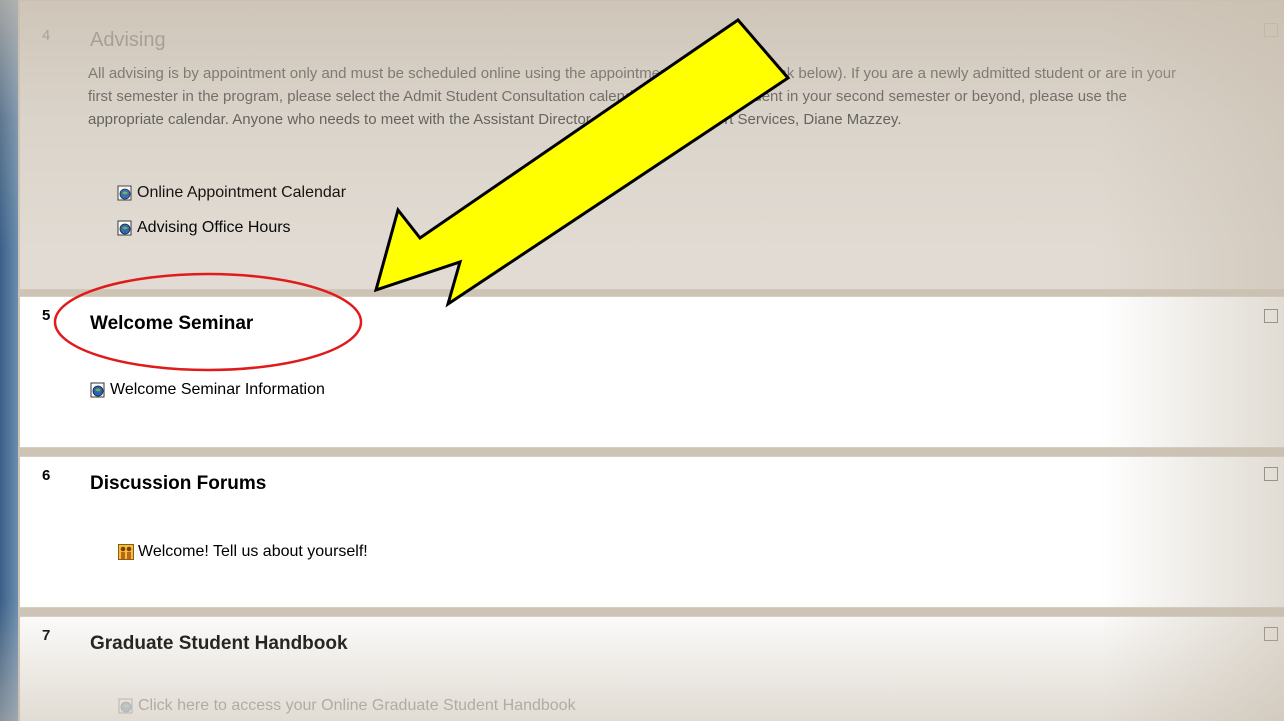  What do you see at coordinates (46, 315) in the screenshot?
I see `section-number: 5` at bounding box center [46, 315].